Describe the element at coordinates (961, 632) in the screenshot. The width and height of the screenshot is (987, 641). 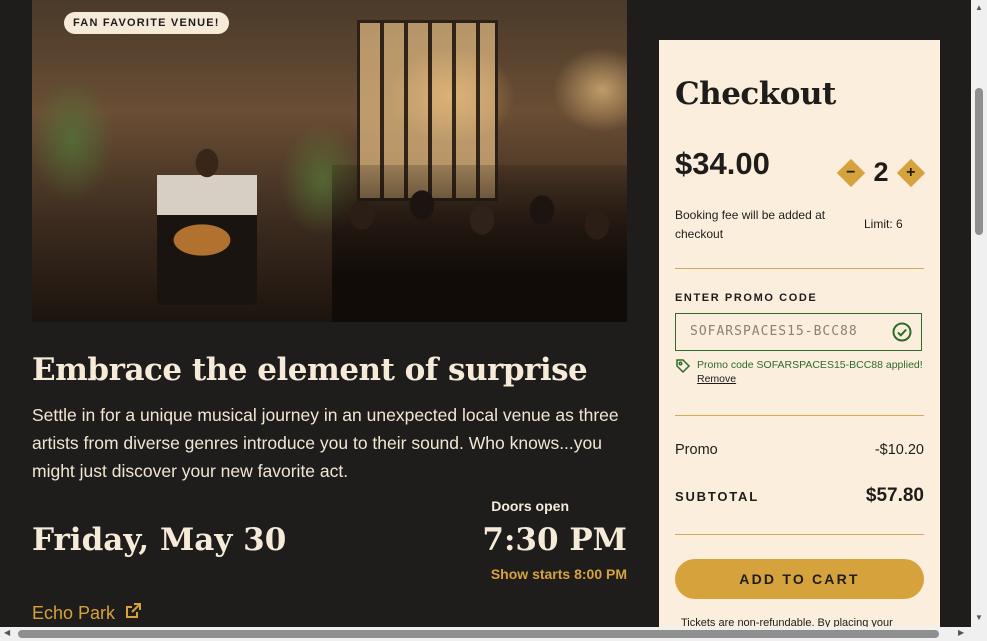
I see `scroll-right-arrow-icon: ▶` at that location.